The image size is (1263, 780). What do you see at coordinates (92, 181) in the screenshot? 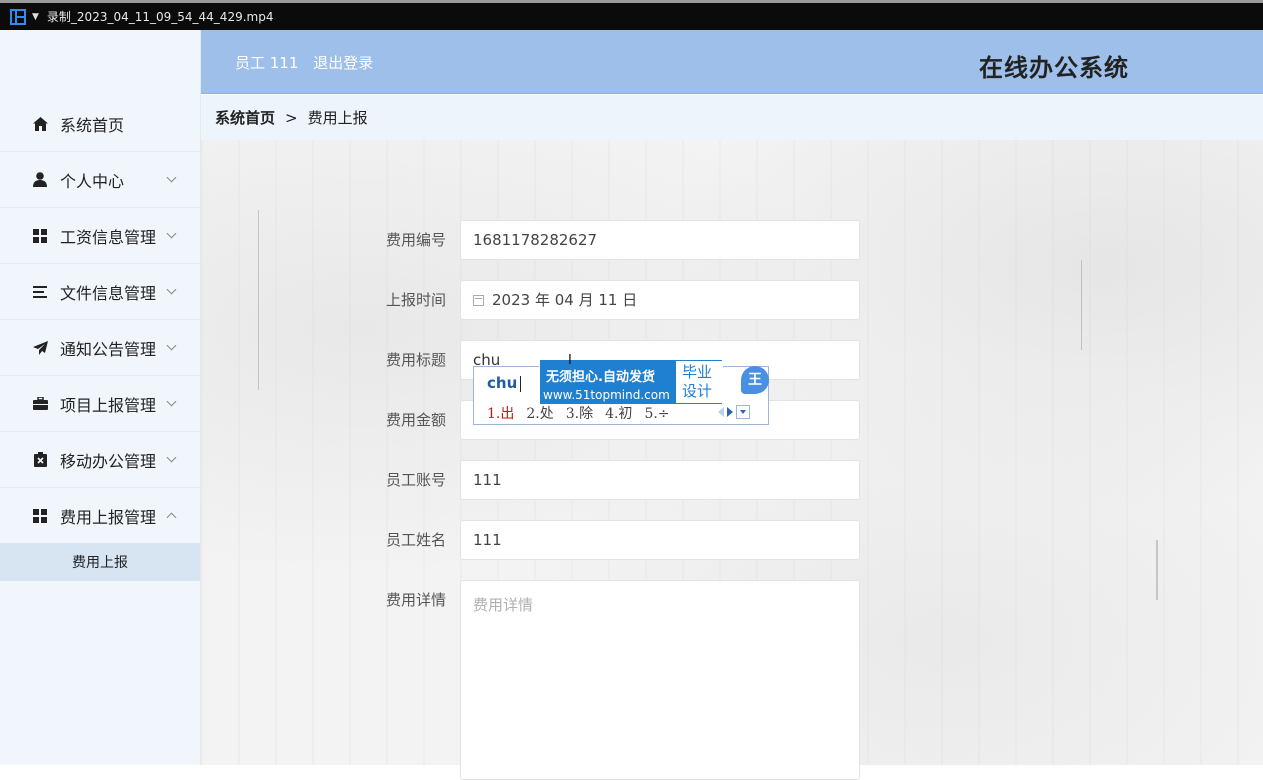
I see `sidebar-item-label: 个人中心` at bounding box center [92, 181].